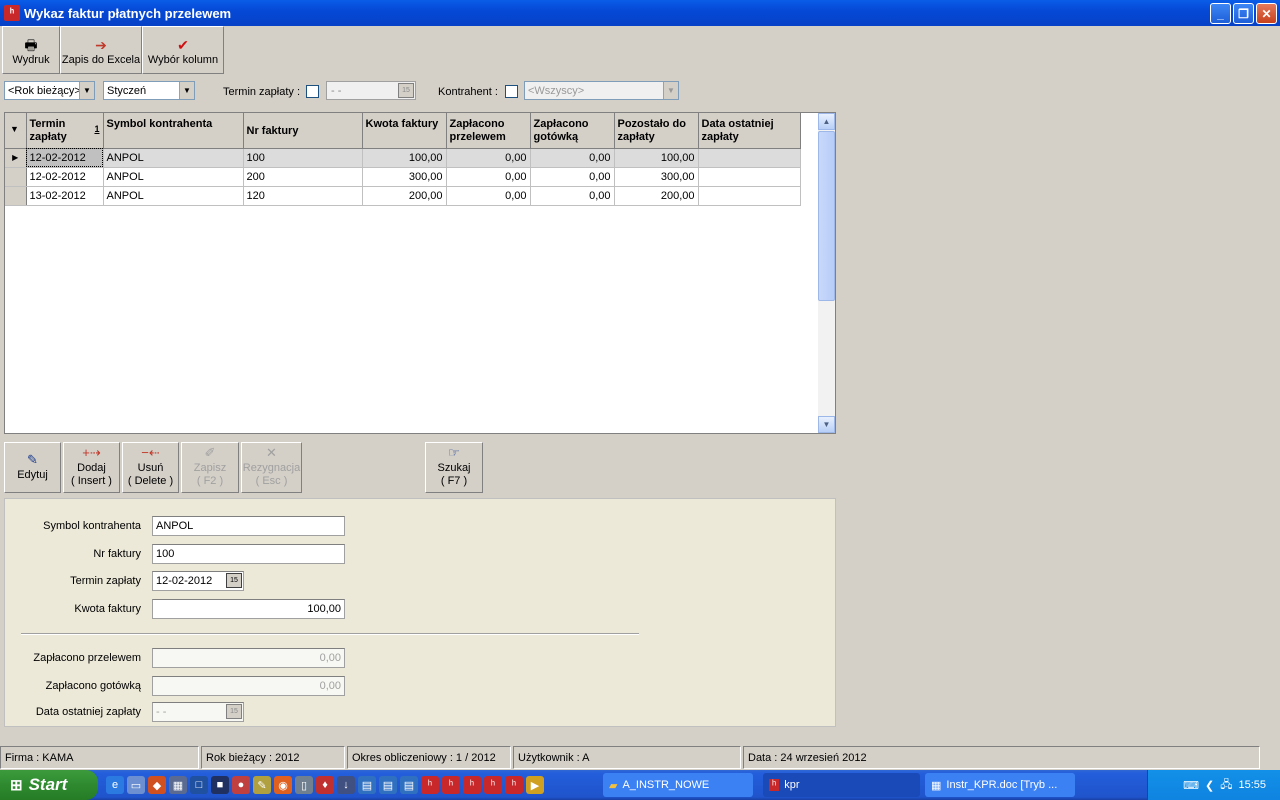 The image size is (1280, 800). What do you see at coordinates (48, 130) in the screenshot?
I see `column-header-due-label: Termin zapłaty` at bounding box center [48, 130].